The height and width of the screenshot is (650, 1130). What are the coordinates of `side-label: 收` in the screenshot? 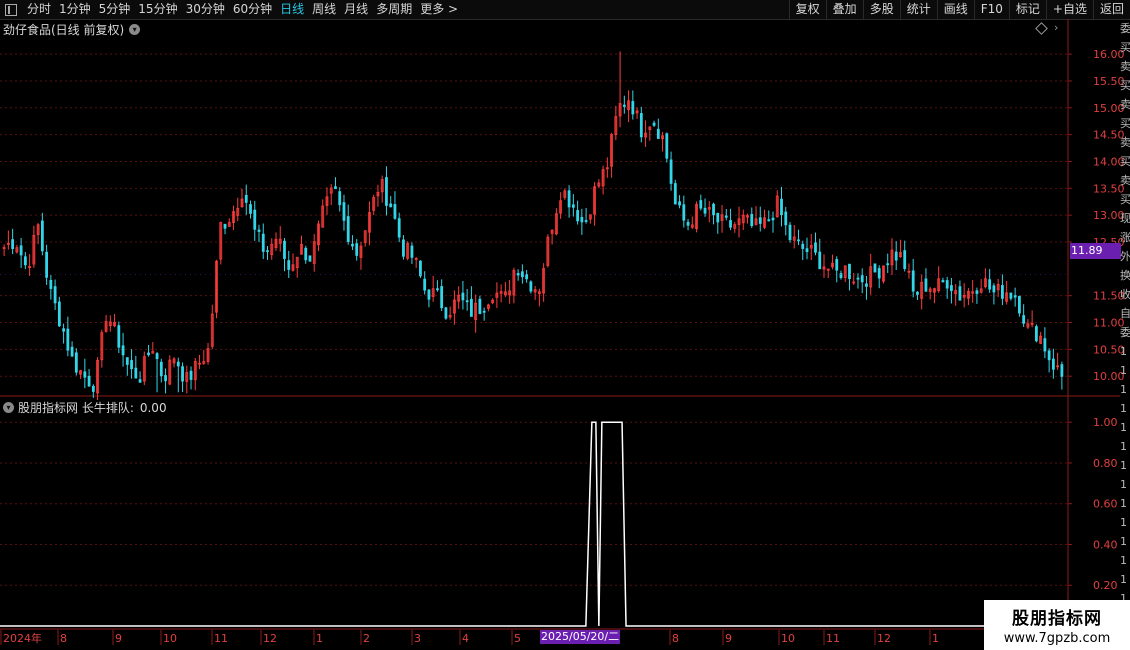 It's located at (1125, 294).